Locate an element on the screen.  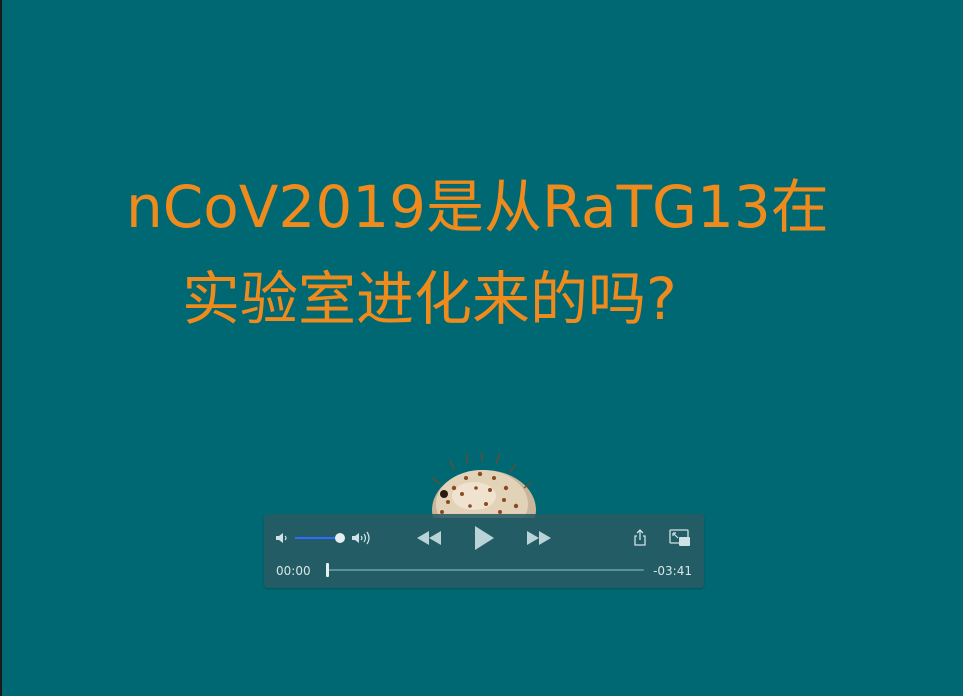
media-controls: 00:00 -03:41 is located at coordinates (484, 551).